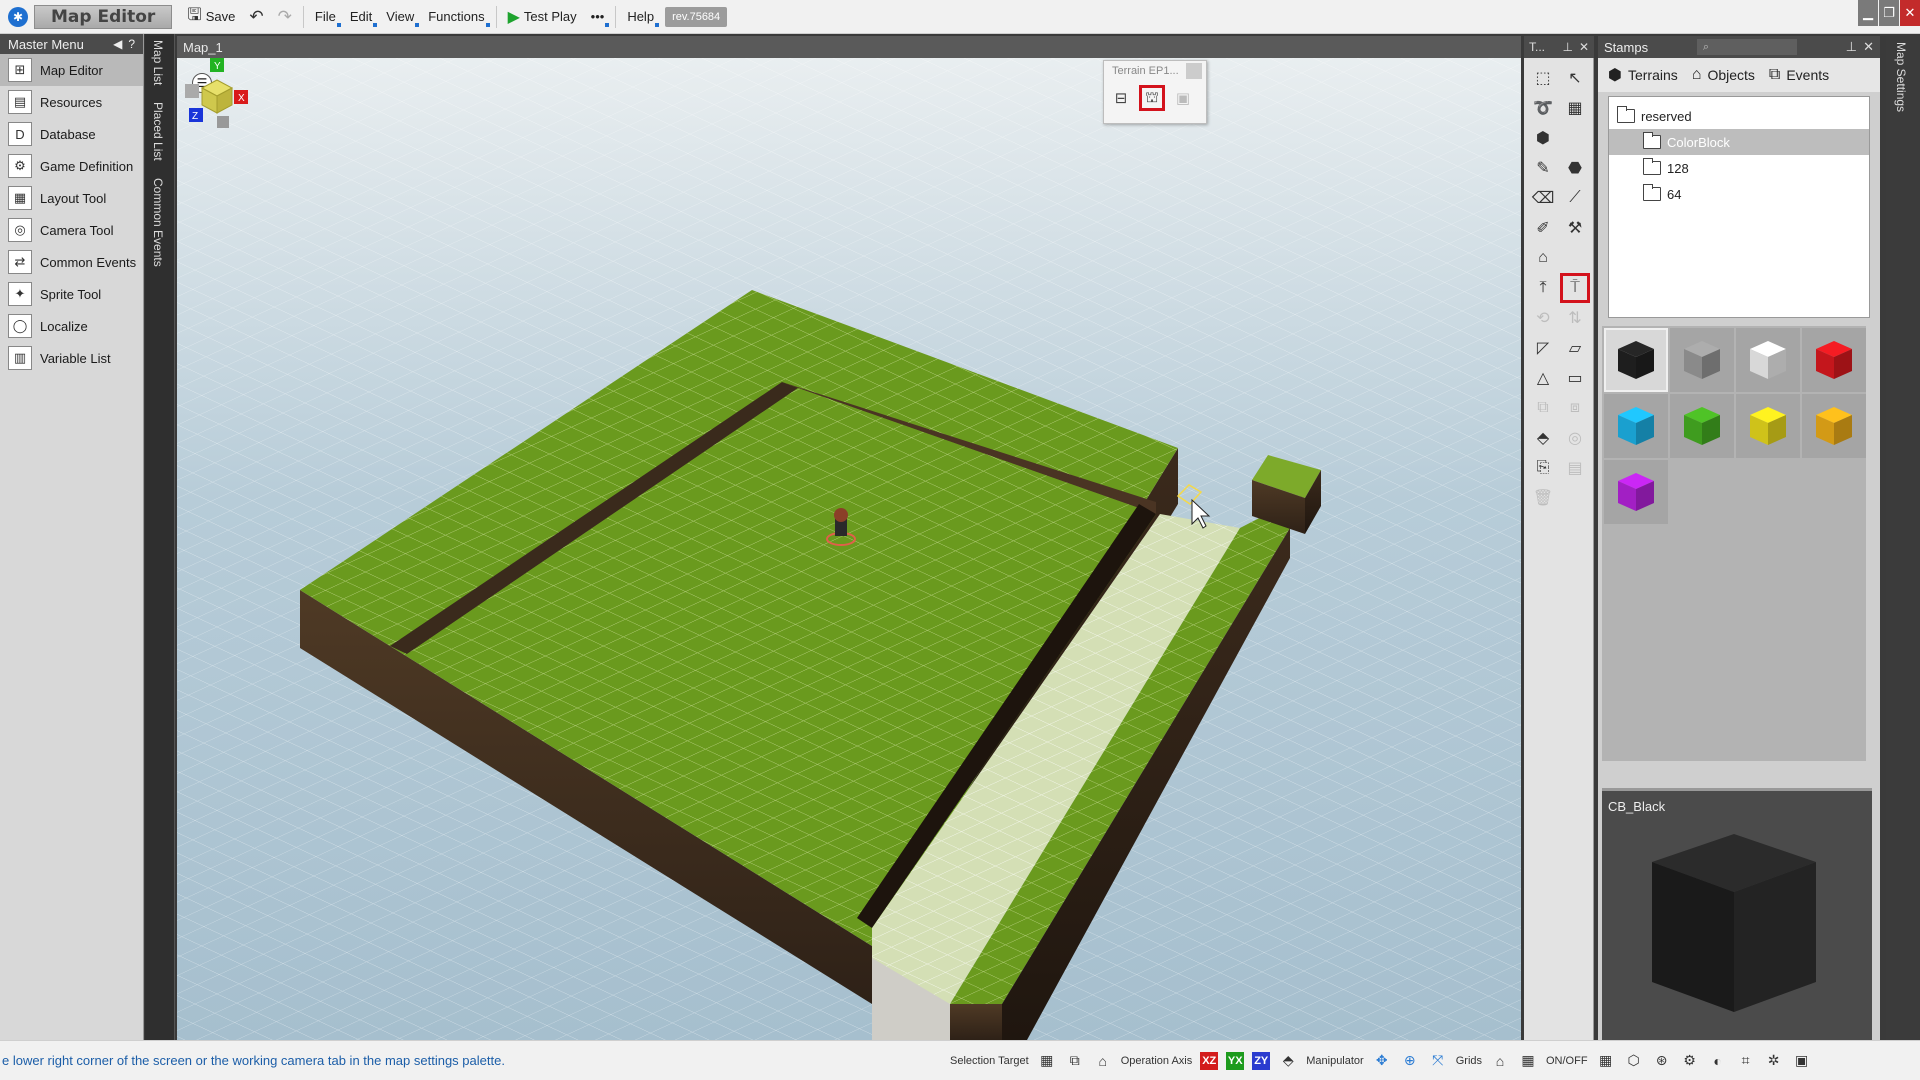 This screenshot has width=1920, height=1080. I want to click on swatch-black, so click(1636, 360).